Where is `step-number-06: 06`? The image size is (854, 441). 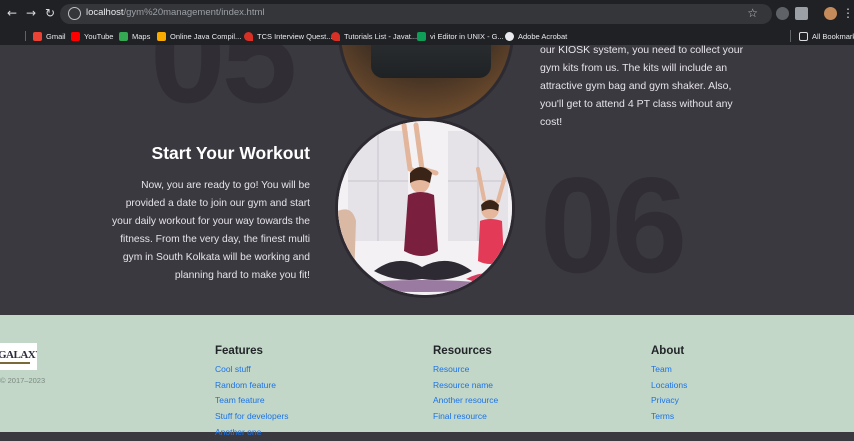
step-number-06: 06 is located at coordinates (613, 225).